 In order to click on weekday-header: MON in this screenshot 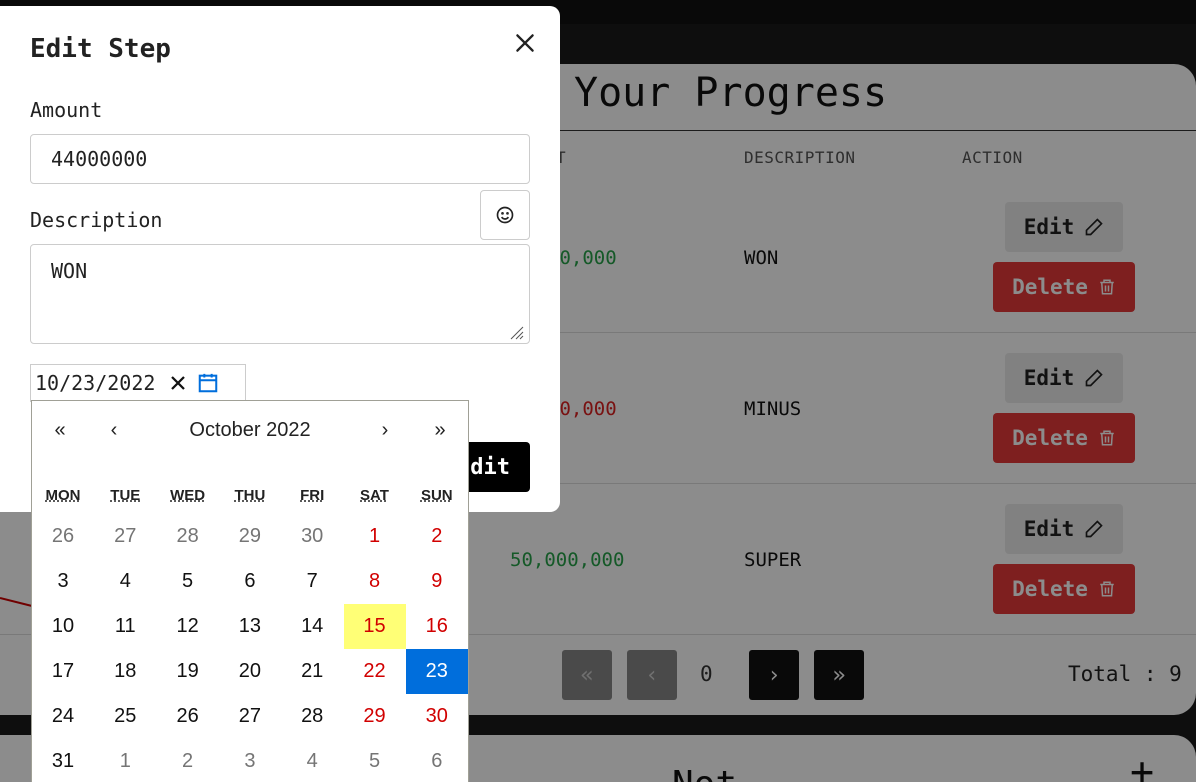, I will do `click(63, 495)`.